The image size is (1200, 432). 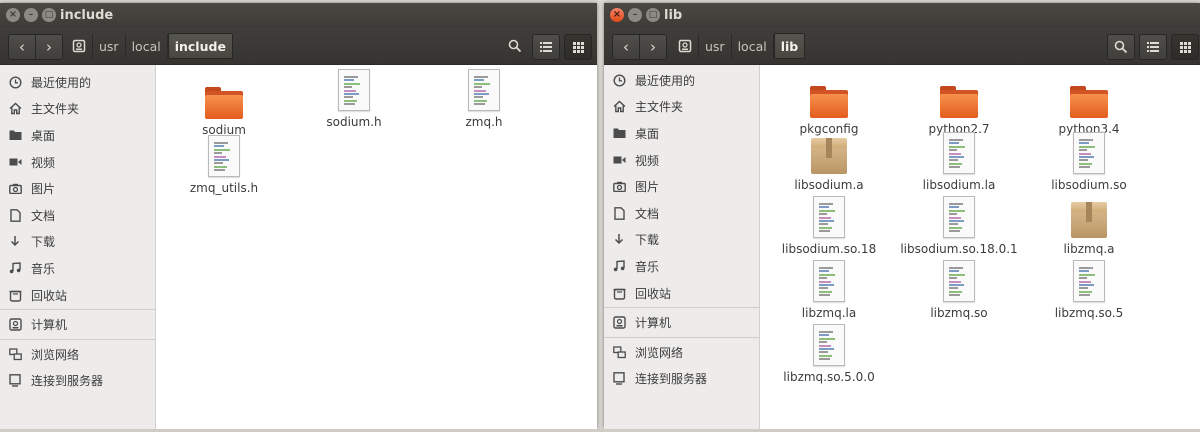 I want to click on video-icon, so click(x=15, y=162).